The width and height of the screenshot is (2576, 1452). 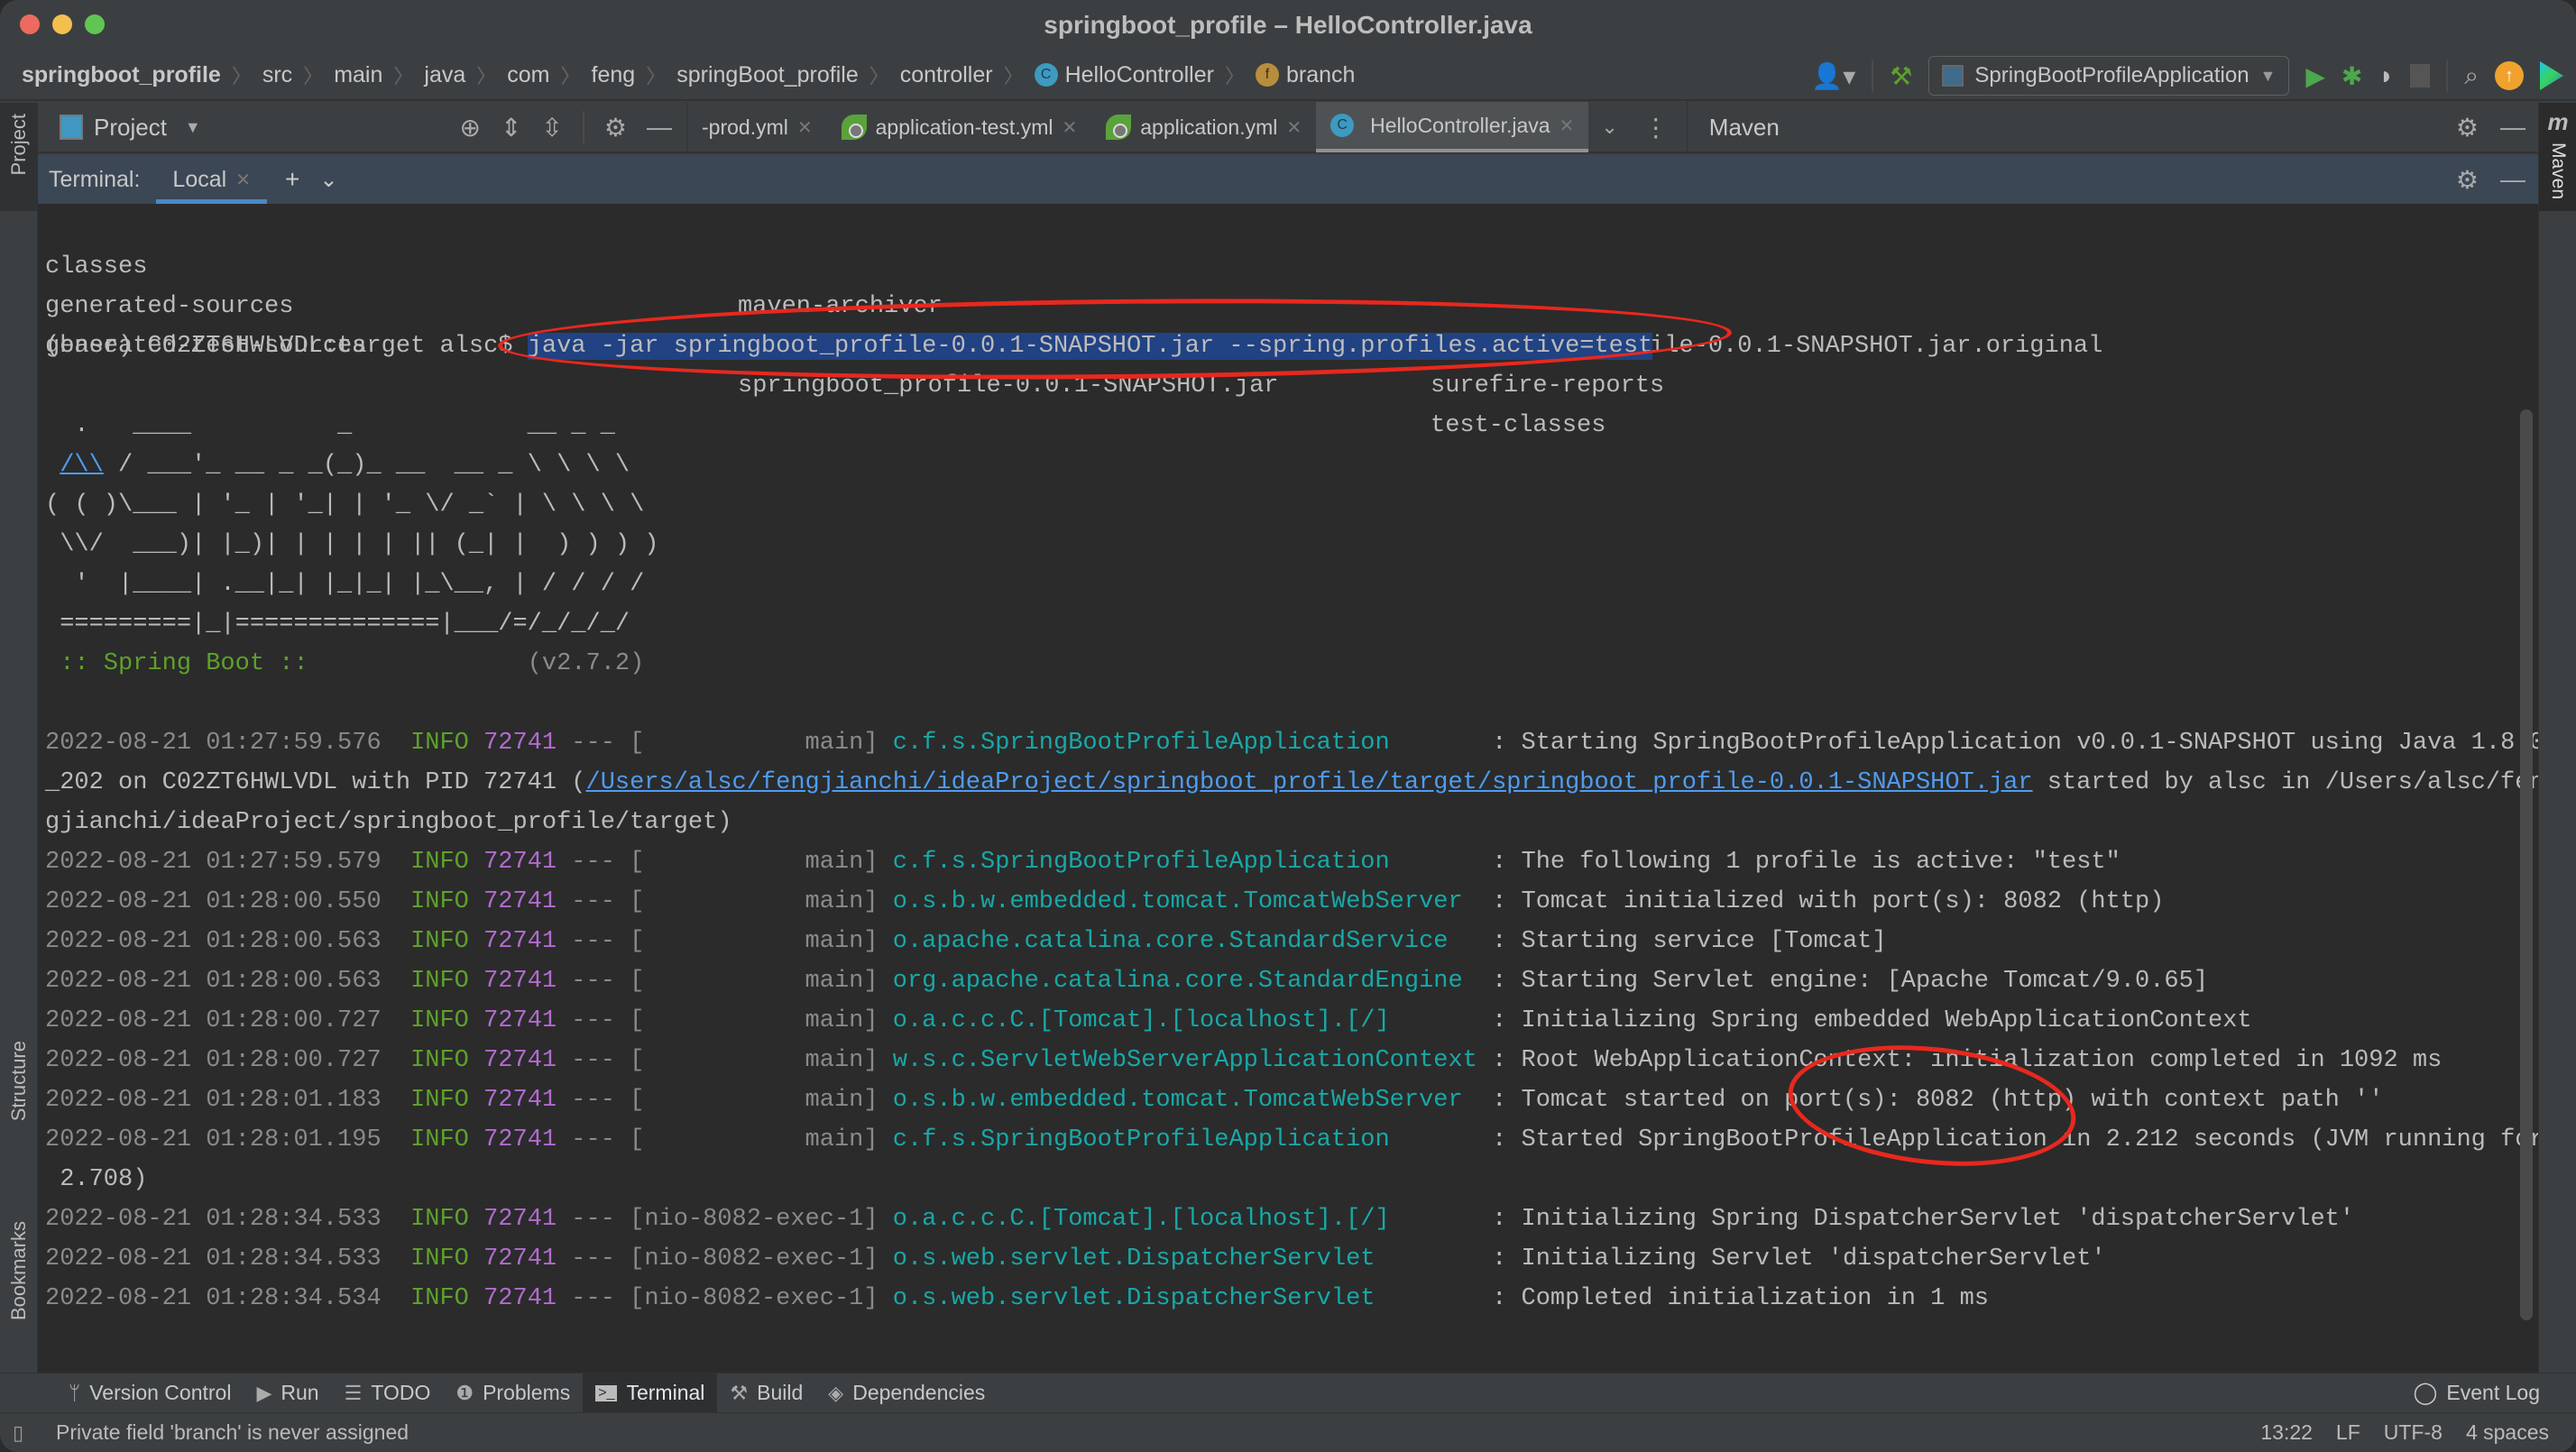 I want to click on zoom-window-button, so click(x=95, y=24).